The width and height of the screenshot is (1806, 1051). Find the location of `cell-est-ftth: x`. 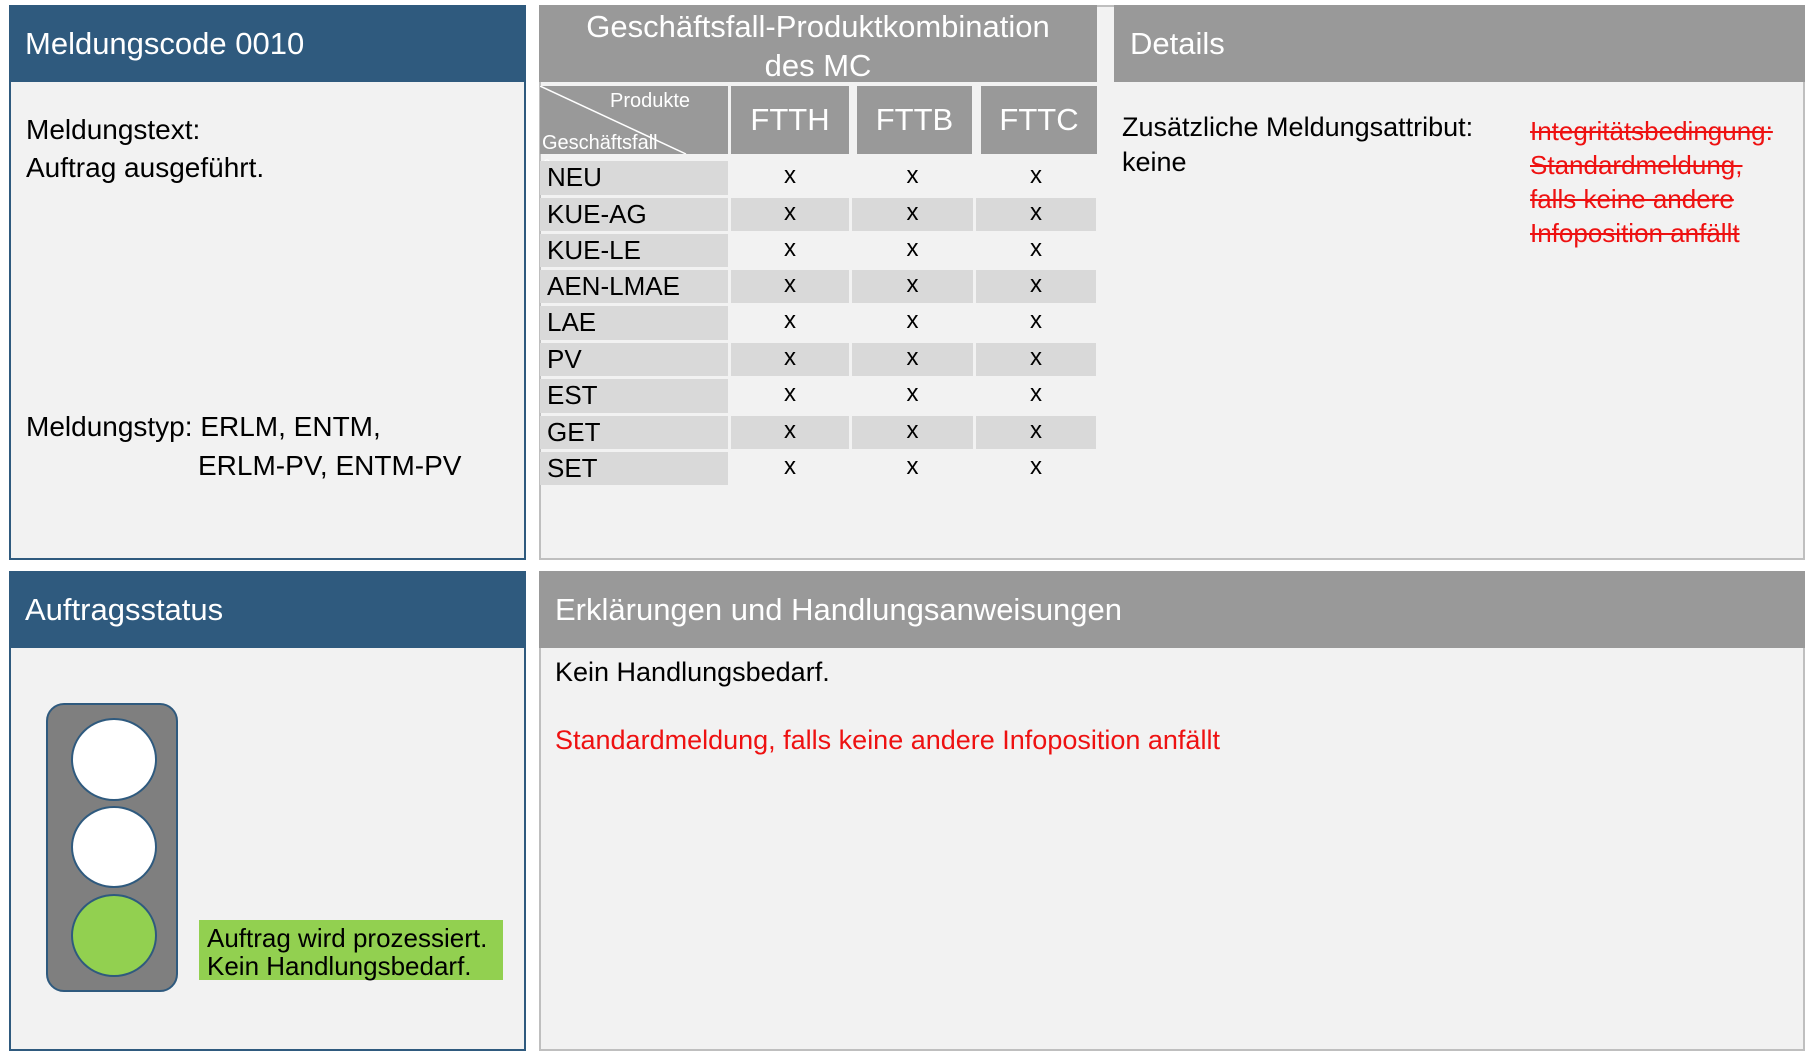

cell-est-ftth: x is located at coordinates (790, 396).